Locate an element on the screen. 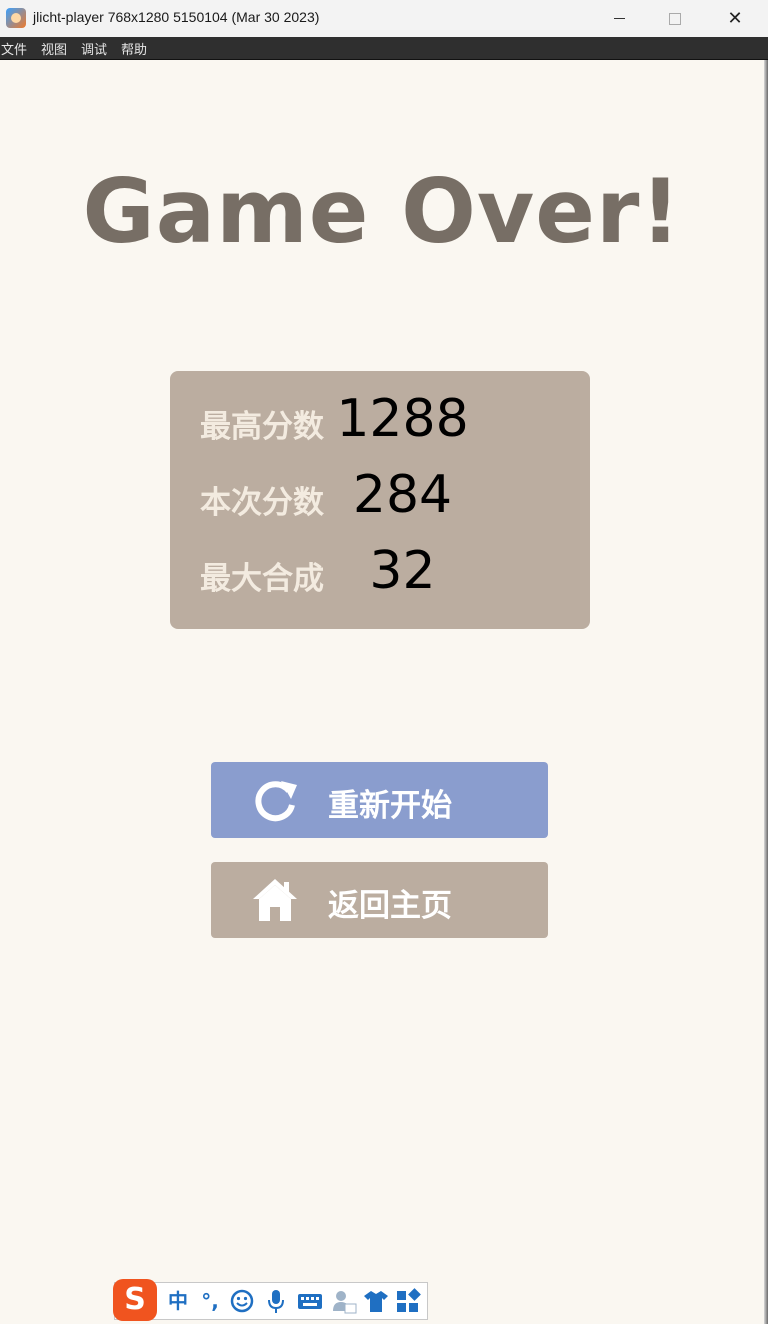  maximize-icon is located at coordinates (675, 18).